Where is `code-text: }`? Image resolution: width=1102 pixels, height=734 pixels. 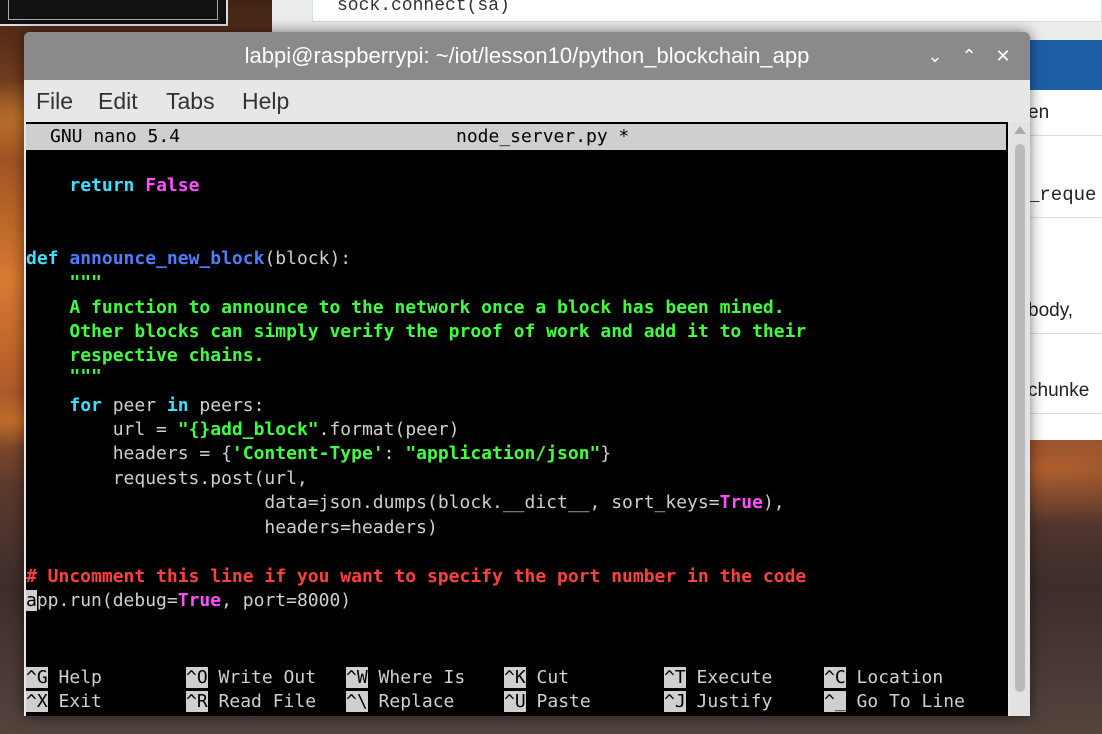
code-text: } is located at coordinates (606, 453).